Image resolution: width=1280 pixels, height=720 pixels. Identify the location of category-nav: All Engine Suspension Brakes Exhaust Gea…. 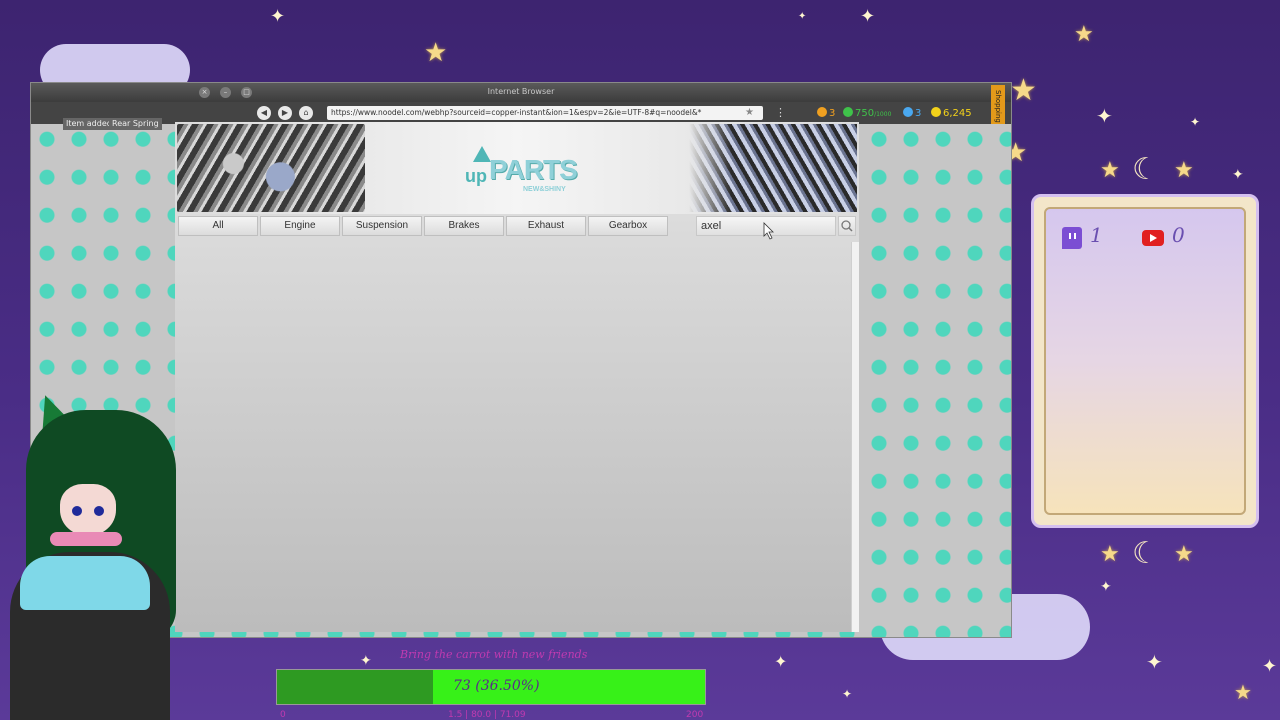
(517, 226).